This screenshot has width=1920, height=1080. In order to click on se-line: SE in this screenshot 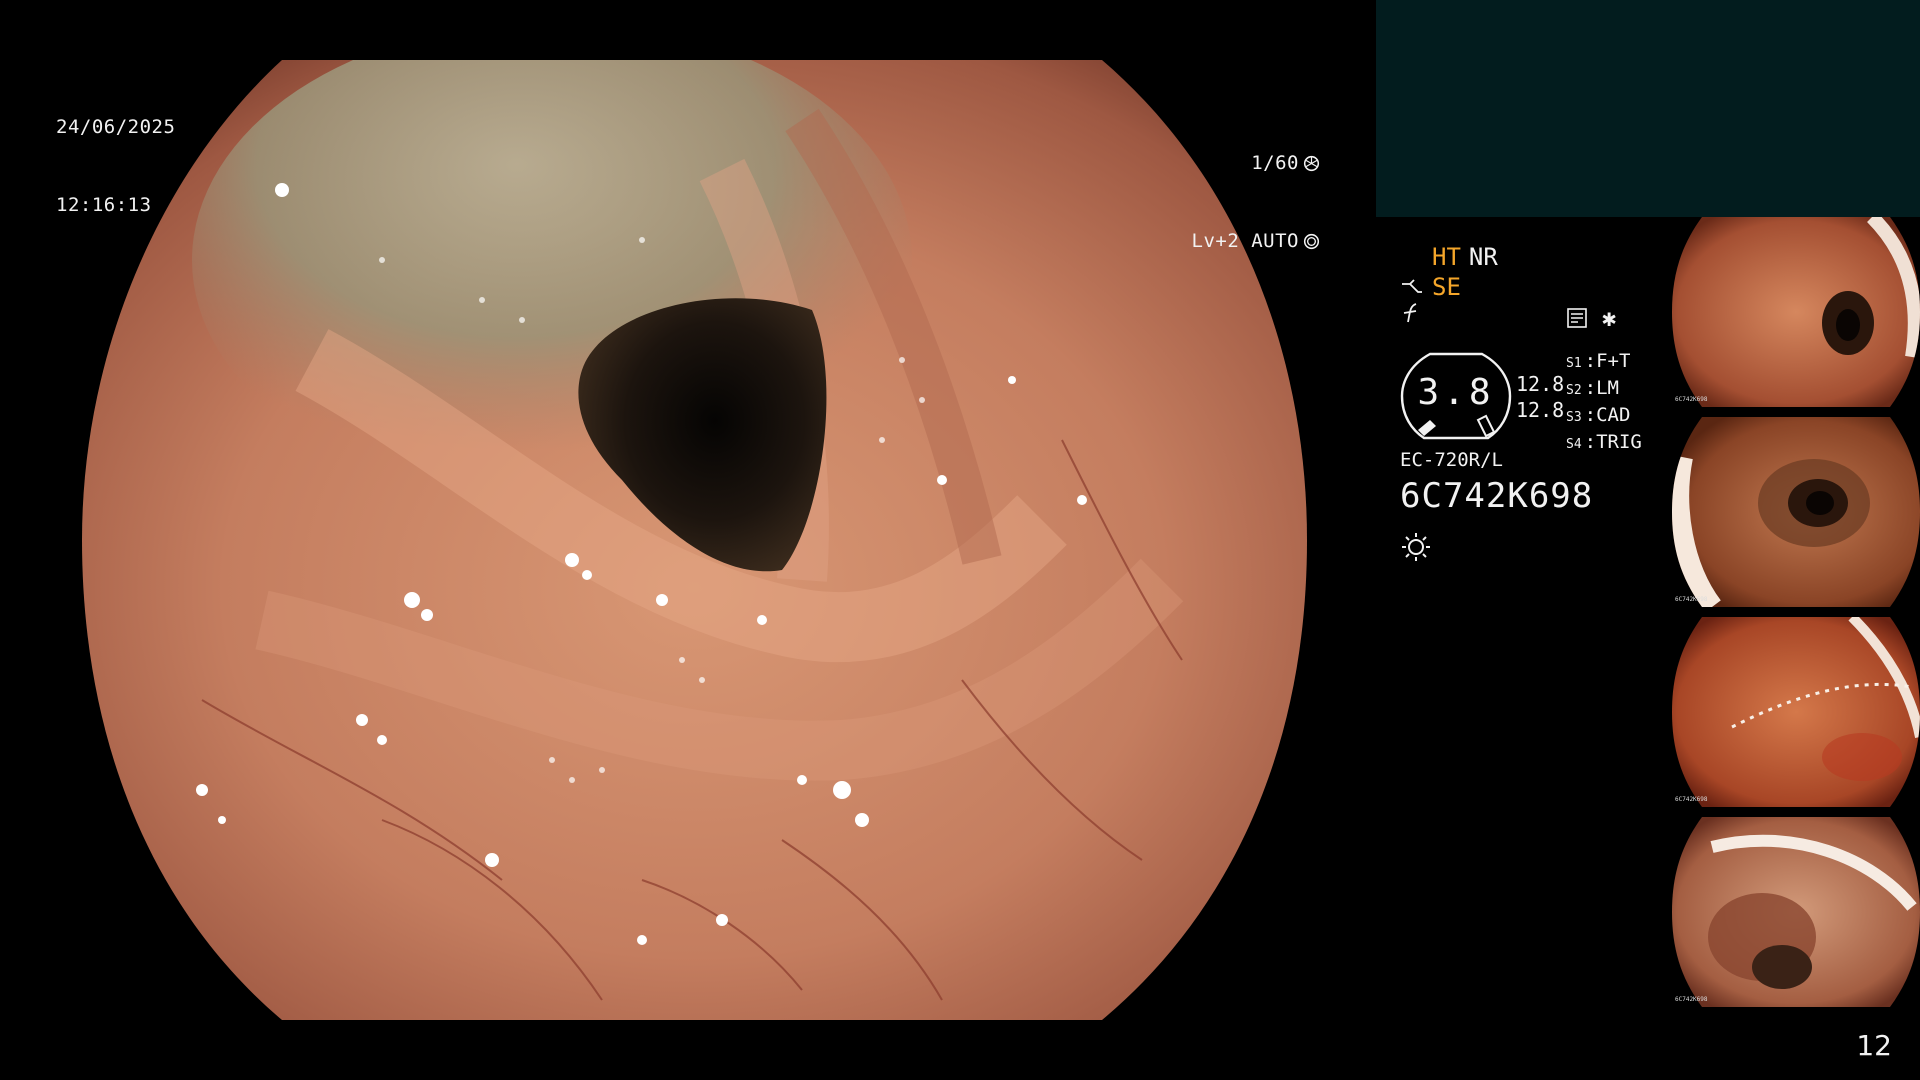, I will do `click(1449, 287)`.